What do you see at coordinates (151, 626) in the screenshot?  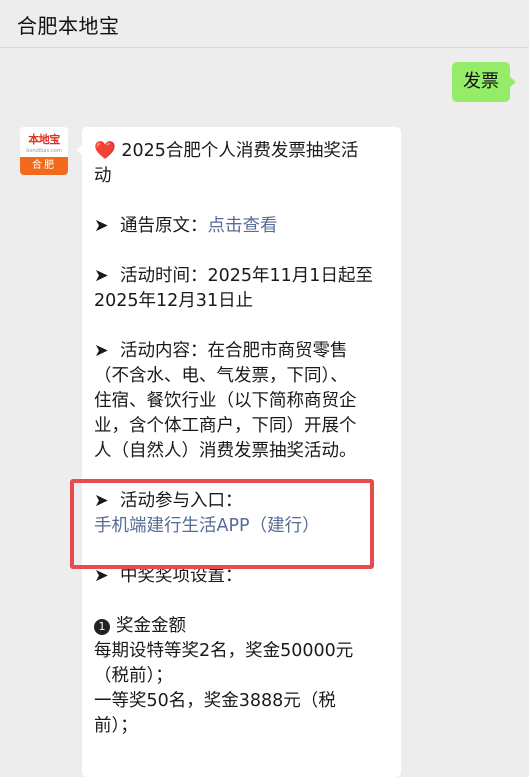 I see `amount-title: 奖金金额` at bounding box center [151, 626].